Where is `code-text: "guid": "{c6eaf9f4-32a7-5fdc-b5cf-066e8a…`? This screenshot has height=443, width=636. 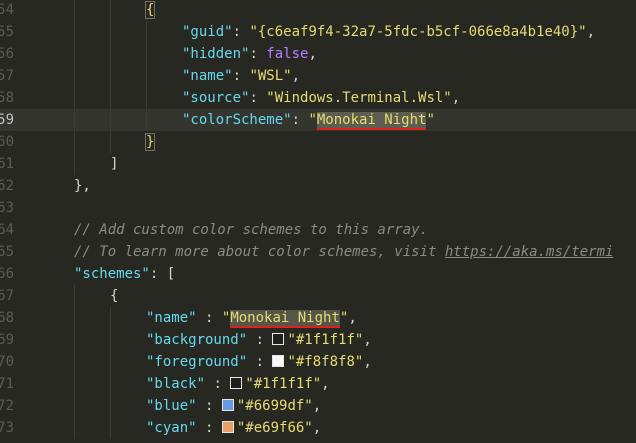
code-text: "guid": "{c6eaf9f4-32a7-5fdc-b5cf-066e8a… is located at coordinates (388, 32).